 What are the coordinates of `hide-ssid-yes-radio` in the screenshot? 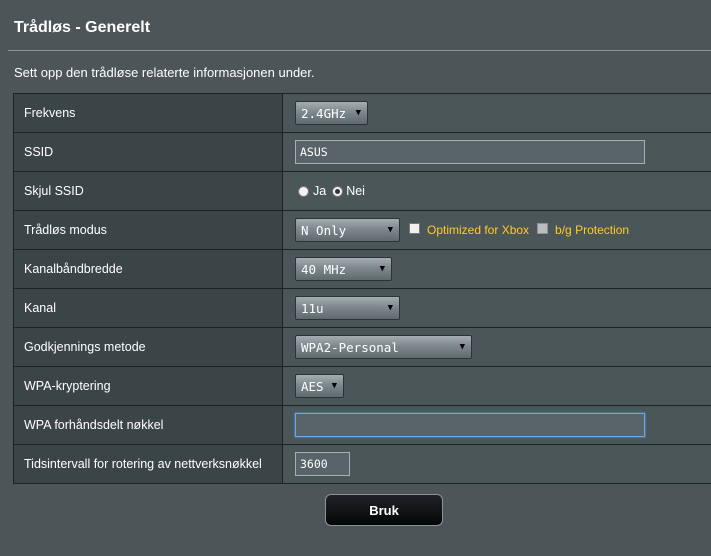 It's located at (303, 191).